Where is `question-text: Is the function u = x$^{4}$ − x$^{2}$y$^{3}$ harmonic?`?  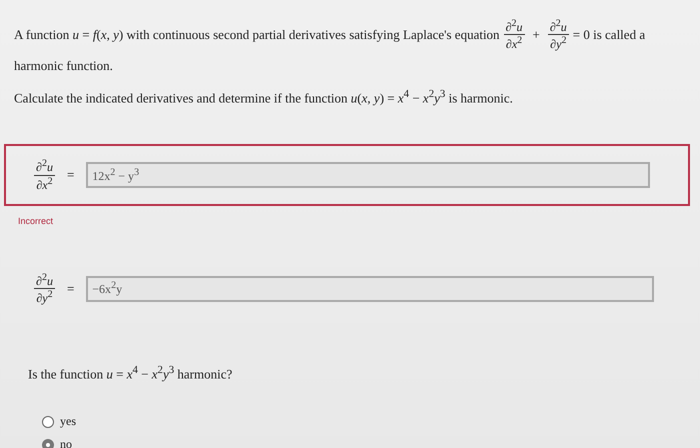 question-text: Is the function u = x$^{4}$ − x$^{2}$y$^{3}$ harmonic? is located at coordinates (131, 373).